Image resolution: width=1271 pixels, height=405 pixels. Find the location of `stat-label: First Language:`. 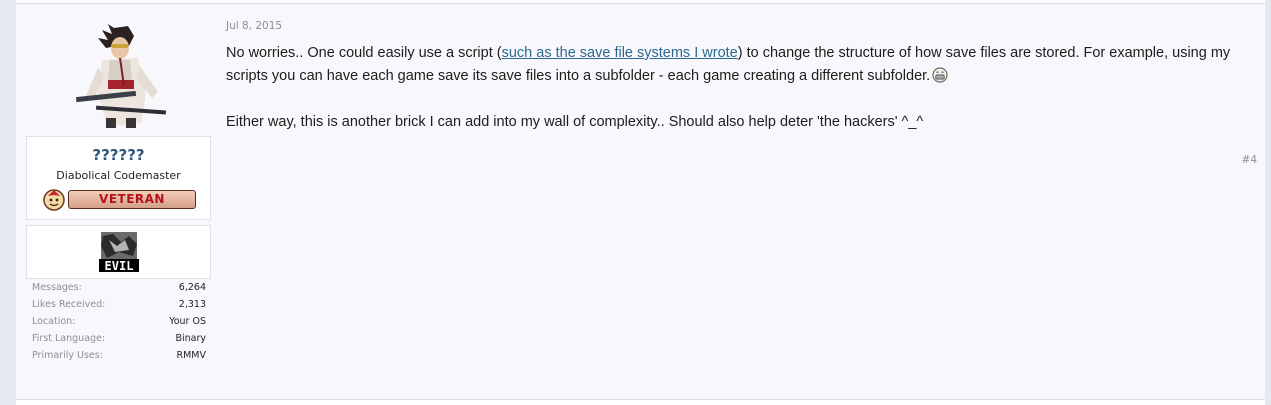

stat-label: First Language: is located at coordinates (69, 338).